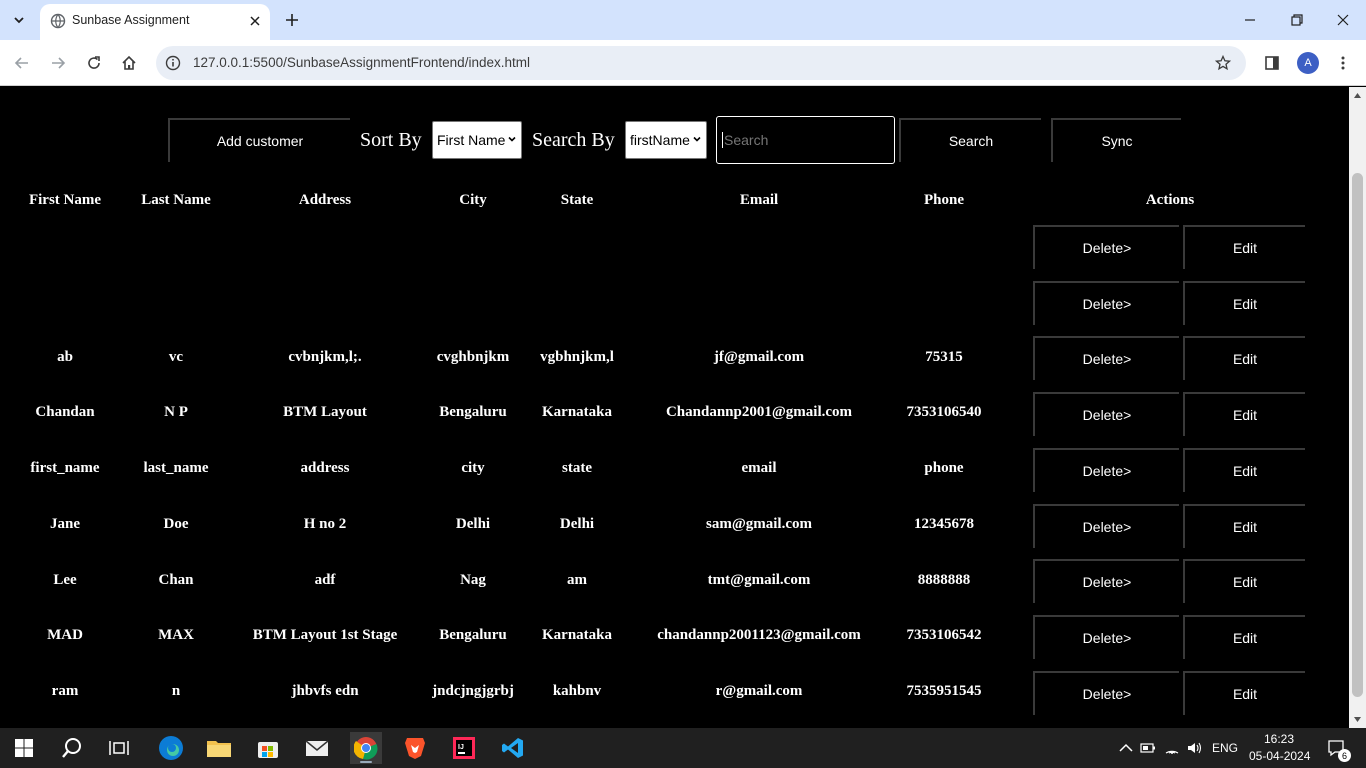 This screenshot has width=1366, height=768. I want to click on cell-city: cvghbnjkm, so click(473, 356).